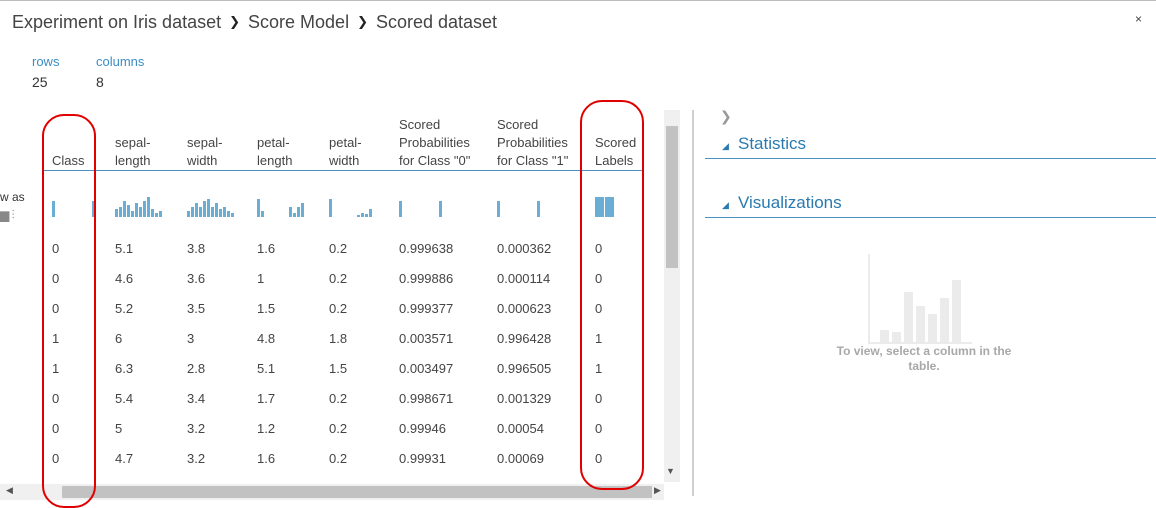 Image resolution: width=1156 pixels, height=508 pixels. I want to click on breadcrumb-experiment: Experiment on Iris dataset, so click(116, 22).